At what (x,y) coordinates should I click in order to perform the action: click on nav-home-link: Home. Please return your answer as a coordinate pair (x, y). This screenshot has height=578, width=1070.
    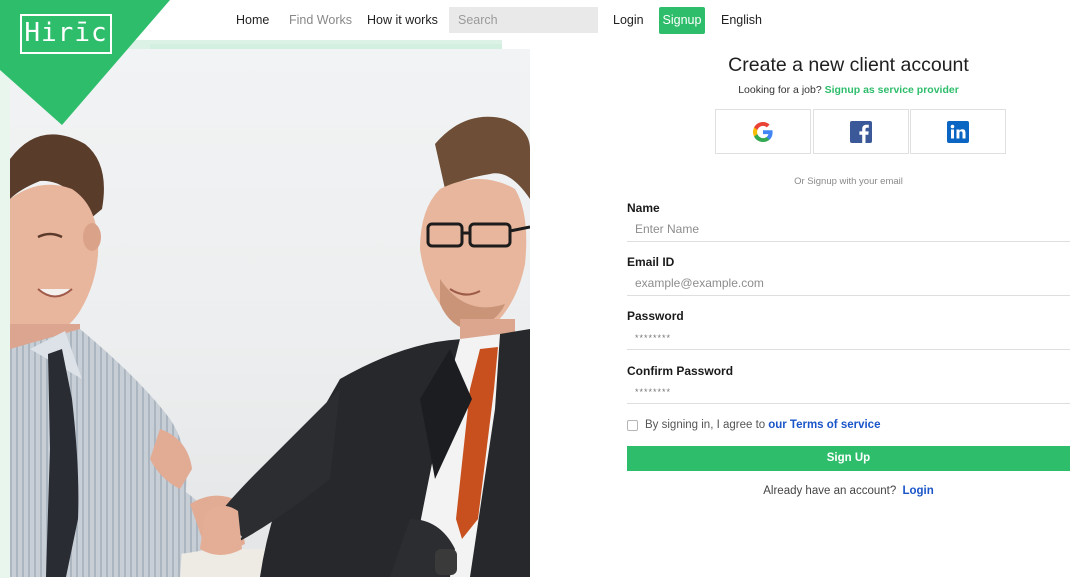
    Looking at the image, I should click on (252, 20).